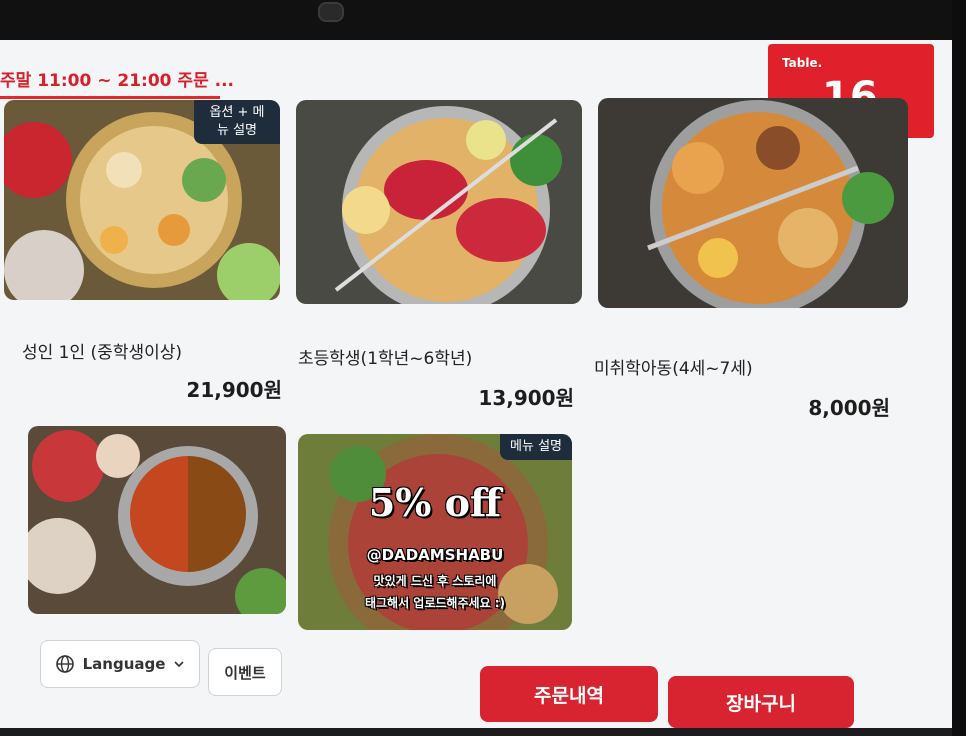 This screenshot has height=736, width=966. I want to click on menu-item-price-elementary: 13,900원, so click(526, 398).